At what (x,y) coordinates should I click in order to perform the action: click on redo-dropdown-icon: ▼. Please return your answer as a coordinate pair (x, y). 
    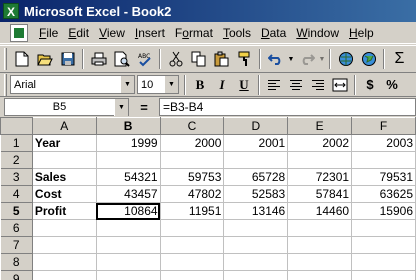
    Looking at the image, I should click on (322, 59).